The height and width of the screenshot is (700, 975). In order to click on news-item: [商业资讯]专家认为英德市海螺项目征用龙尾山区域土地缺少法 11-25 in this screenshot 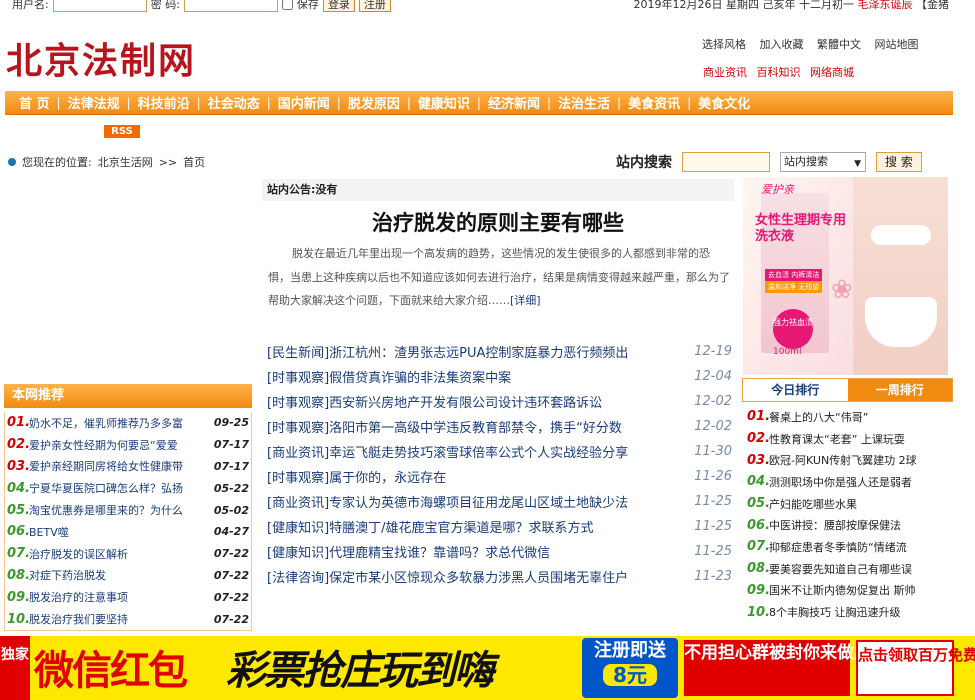, I will do `click(499, 501)`.